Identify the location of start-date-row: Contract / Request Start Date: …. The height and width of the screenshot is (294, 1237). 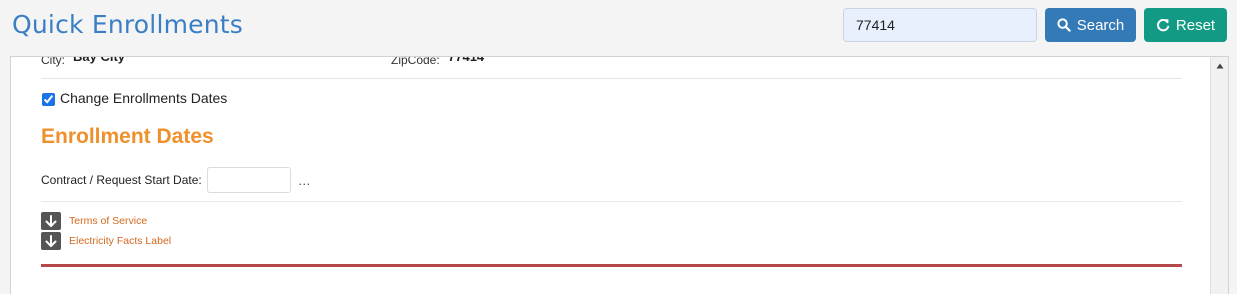
(176, 180).